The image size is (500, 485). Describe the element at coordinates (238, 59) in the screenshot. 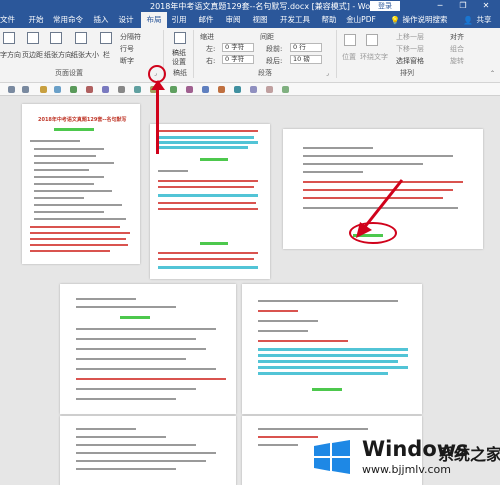

I see `indent-right-input: 0 字符` at that location.